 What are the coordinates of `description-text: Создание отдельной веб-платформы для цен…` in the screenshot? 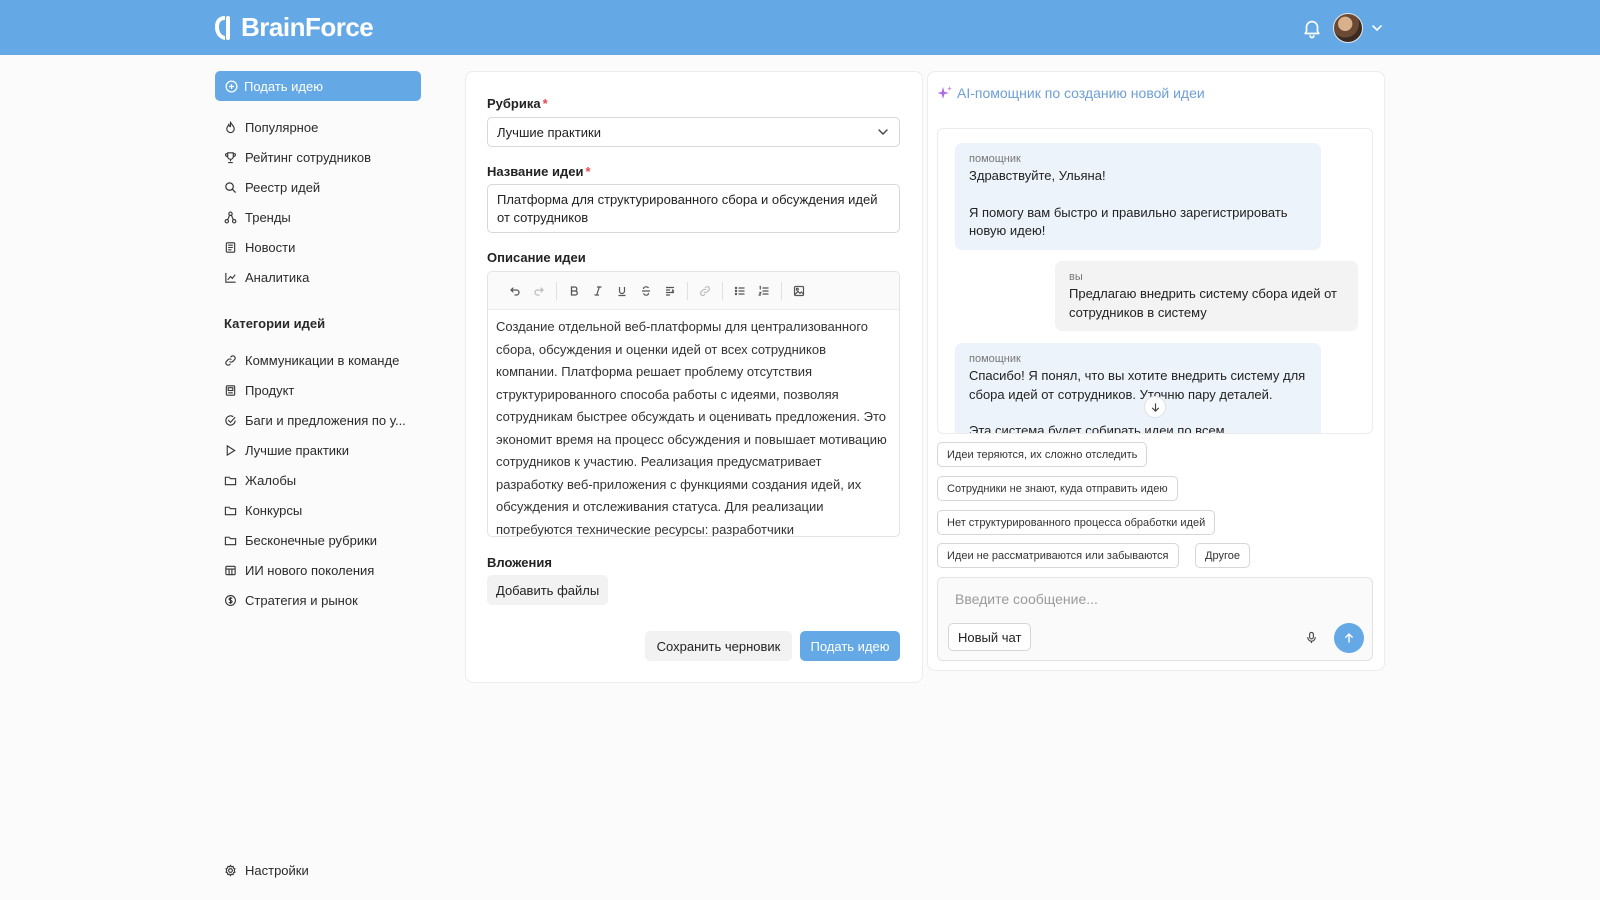 It's located at (691, 428).